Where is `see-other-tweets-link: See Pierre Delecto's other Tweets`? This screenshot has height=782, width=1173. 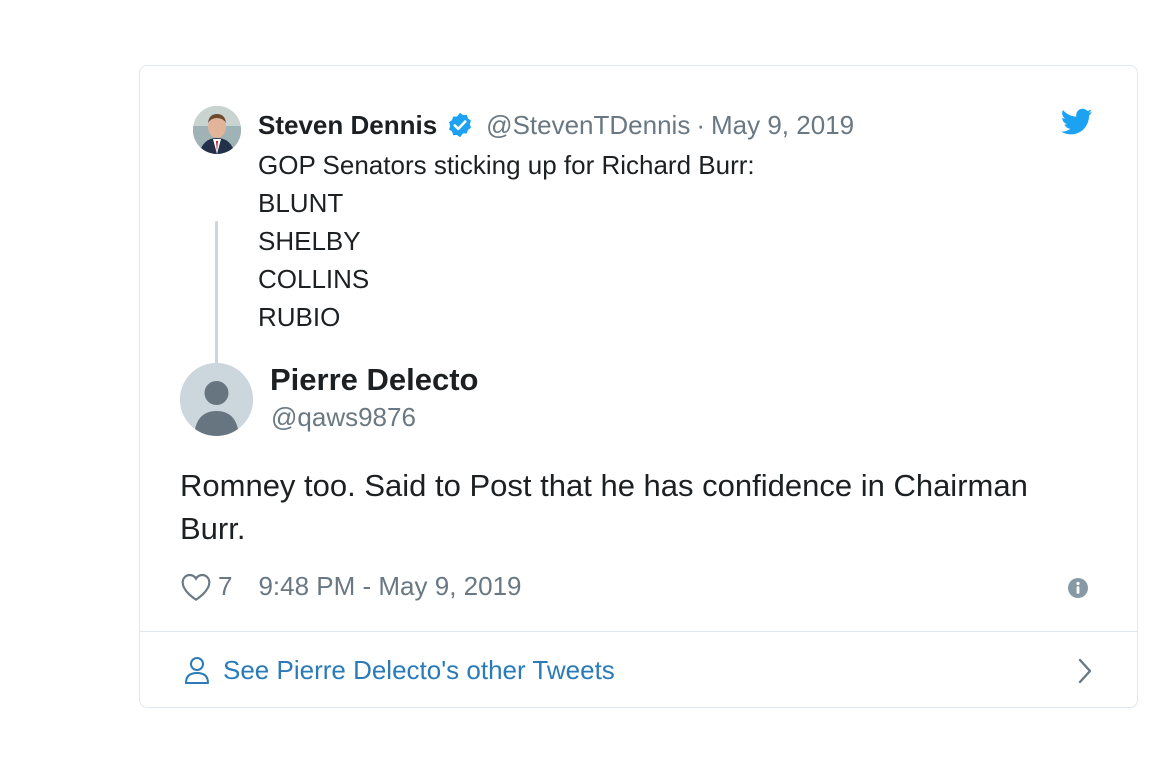
see-other-tweets-link: See Pierre Delecto's other Tweets is located at coordinates (638, 670).